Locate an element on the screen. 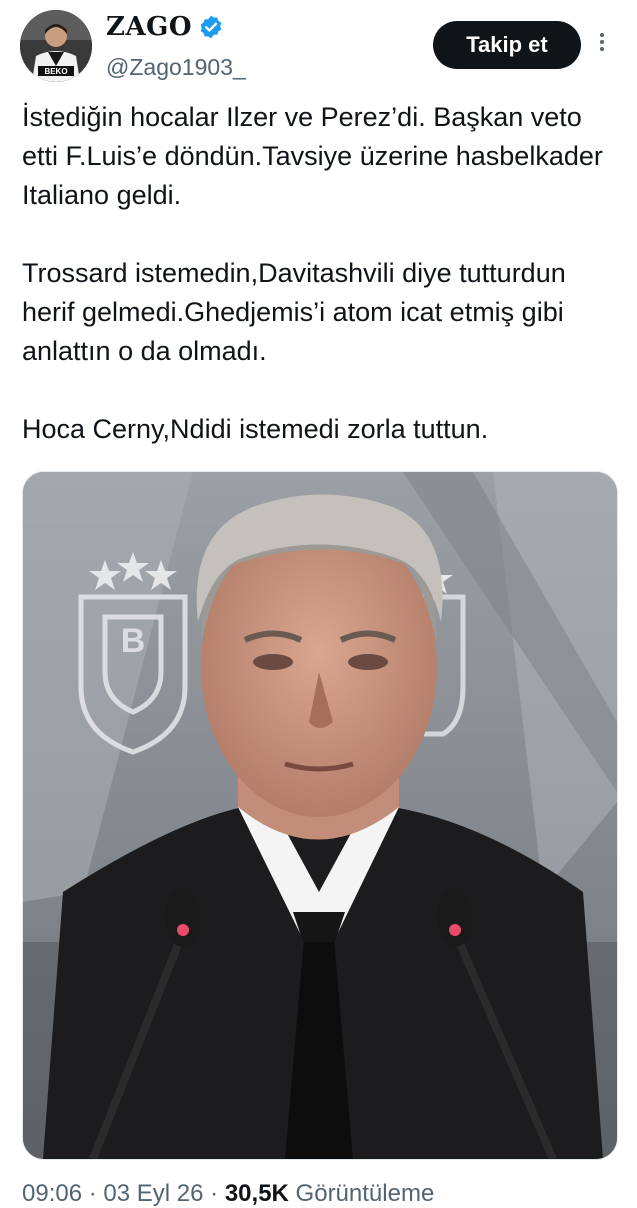 The image size is (637, 1208). views-count: 30,5K is located at coordinates (256, 1193).